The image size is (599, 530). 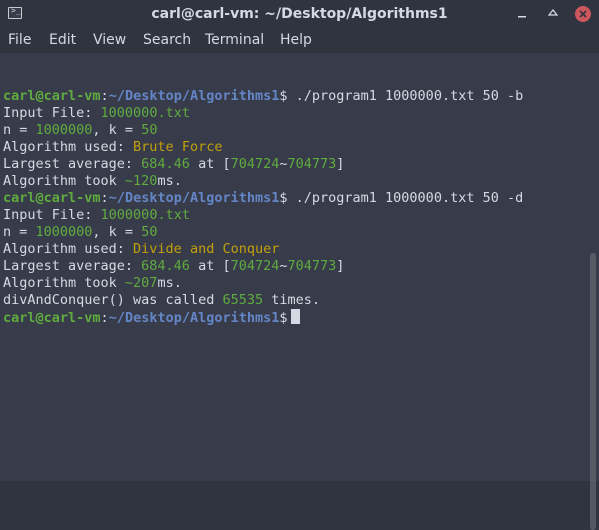 I want to click on calls-value: 65535, so click(x=243, y=300).